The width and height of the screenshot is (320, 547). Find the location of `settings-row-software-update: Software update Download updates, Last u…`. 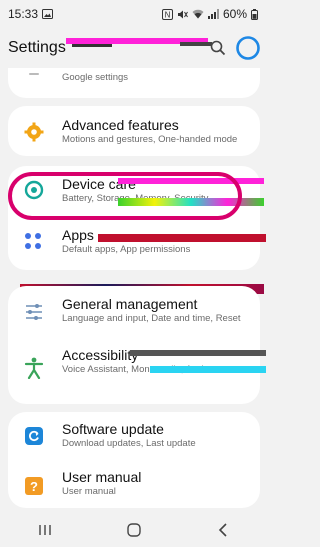

settings-row-software-update: Software update Download updates, Last u… is located at coordinates (134, 436).